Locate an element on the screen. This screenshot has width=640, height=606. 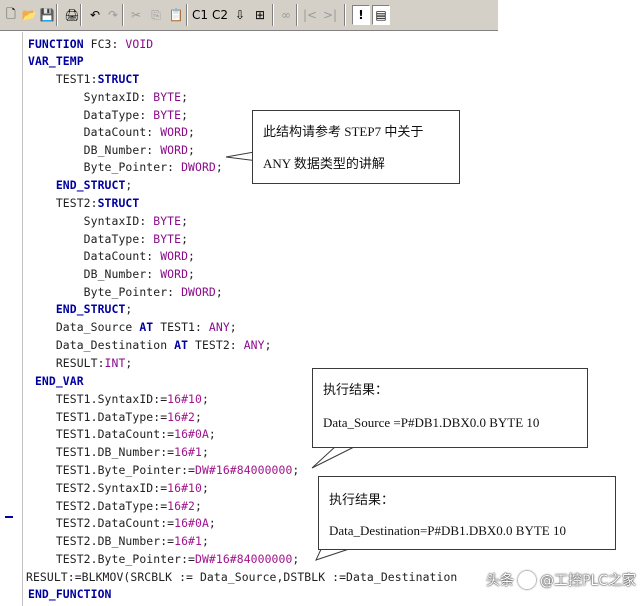
code-token: RESULT: is located at coordinates (66, 363).